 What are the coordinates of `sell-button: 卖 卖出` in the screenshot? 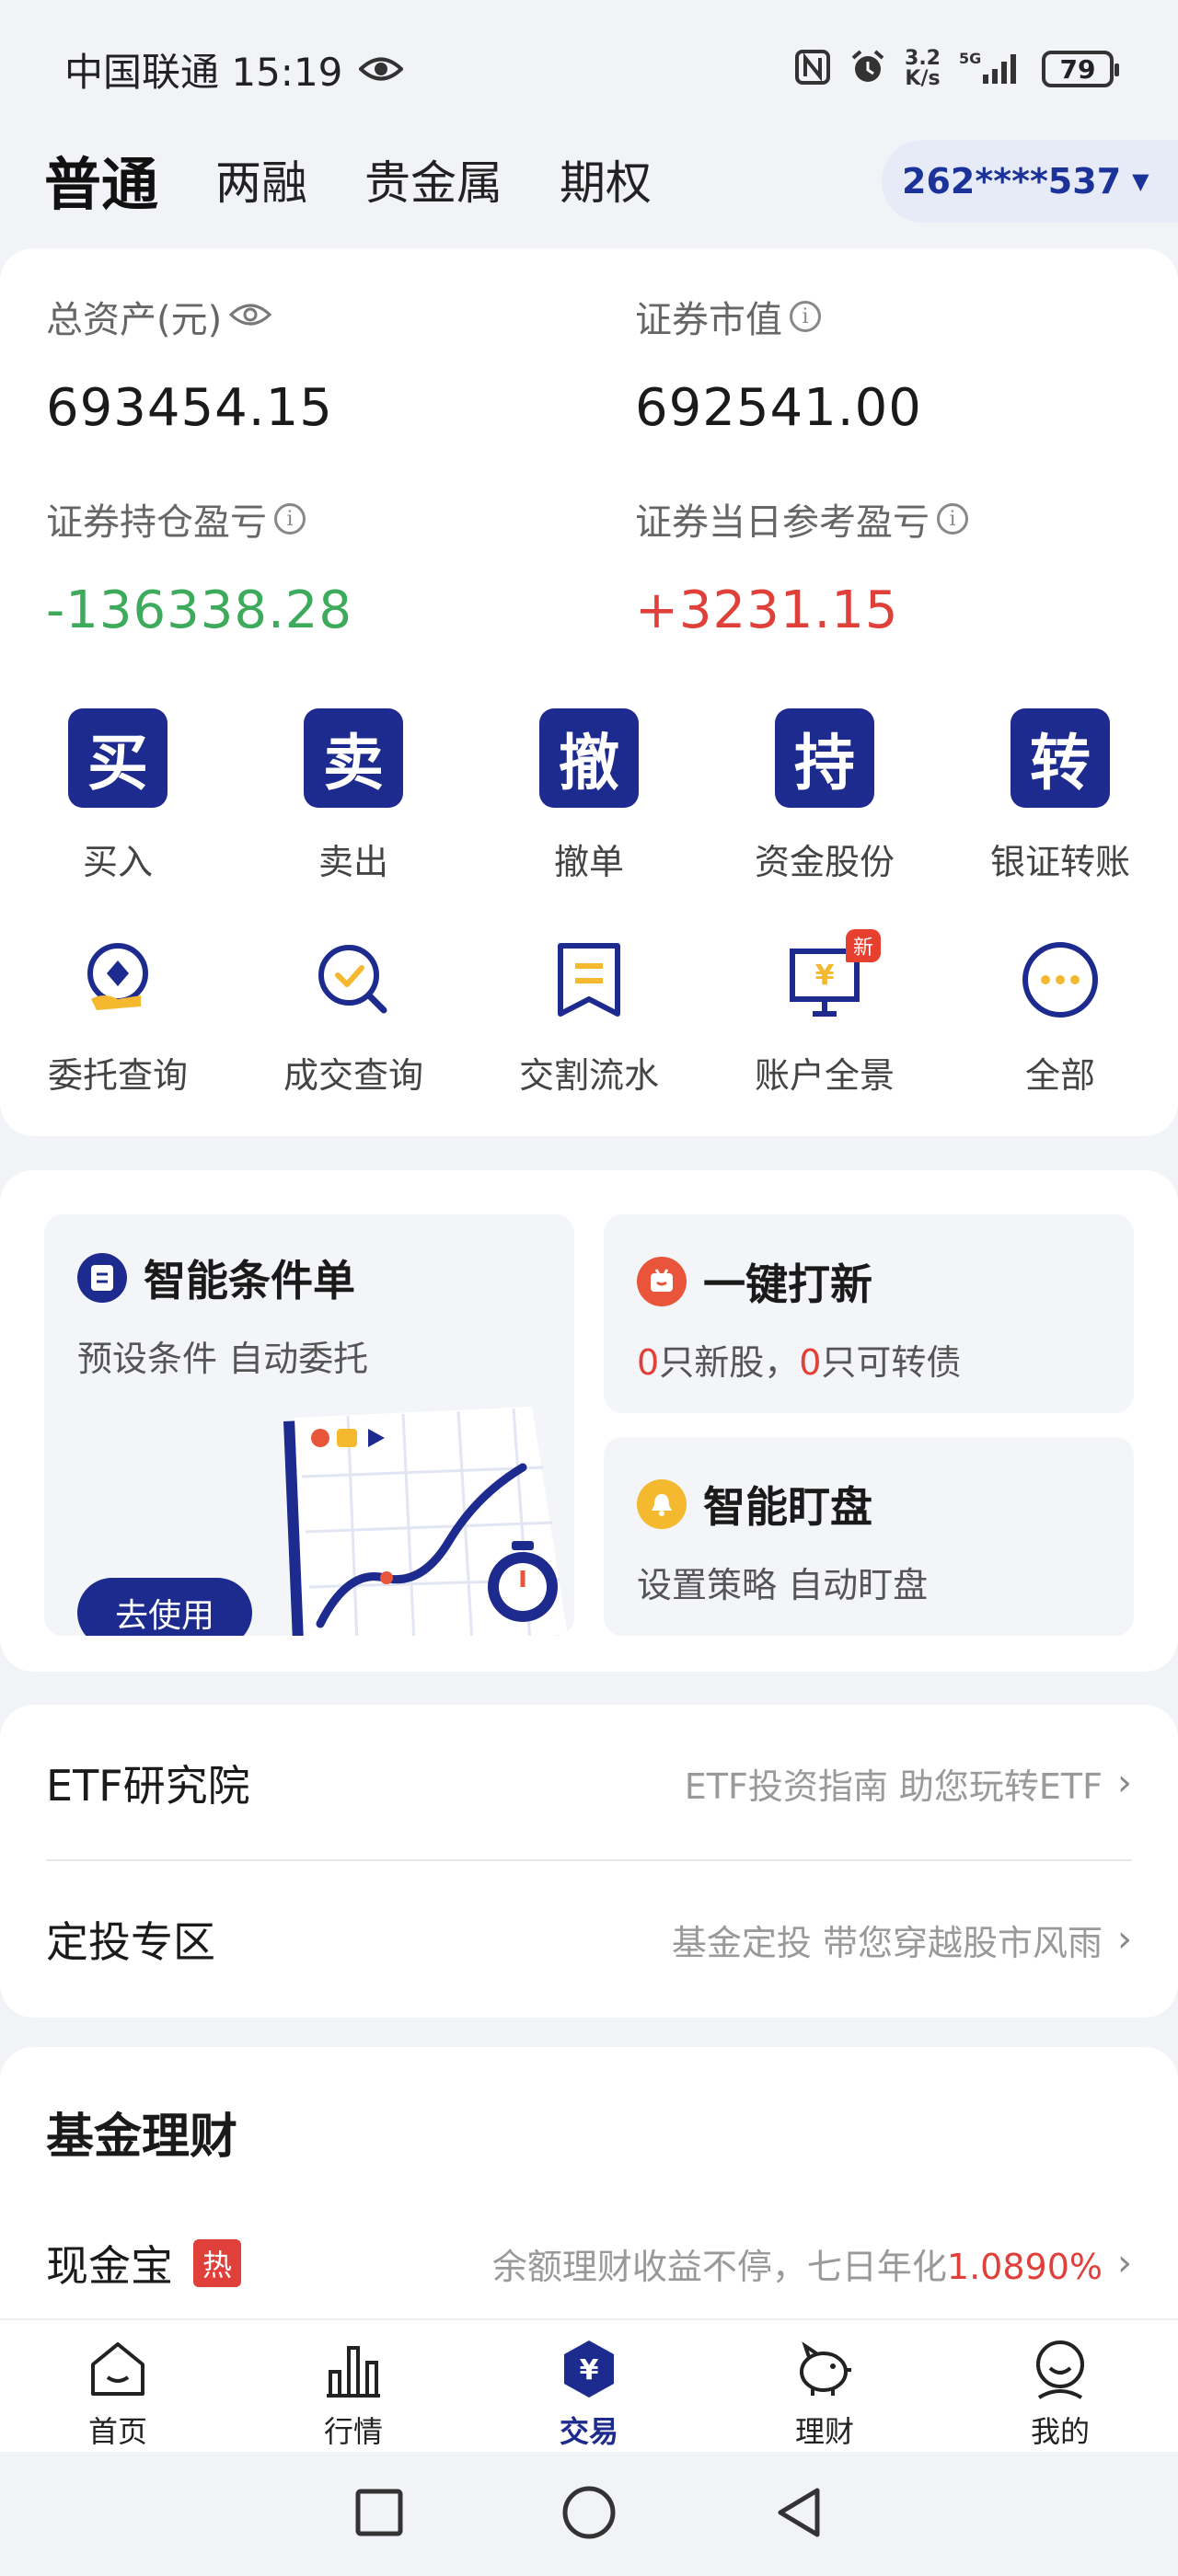 It's located at (353, 796).